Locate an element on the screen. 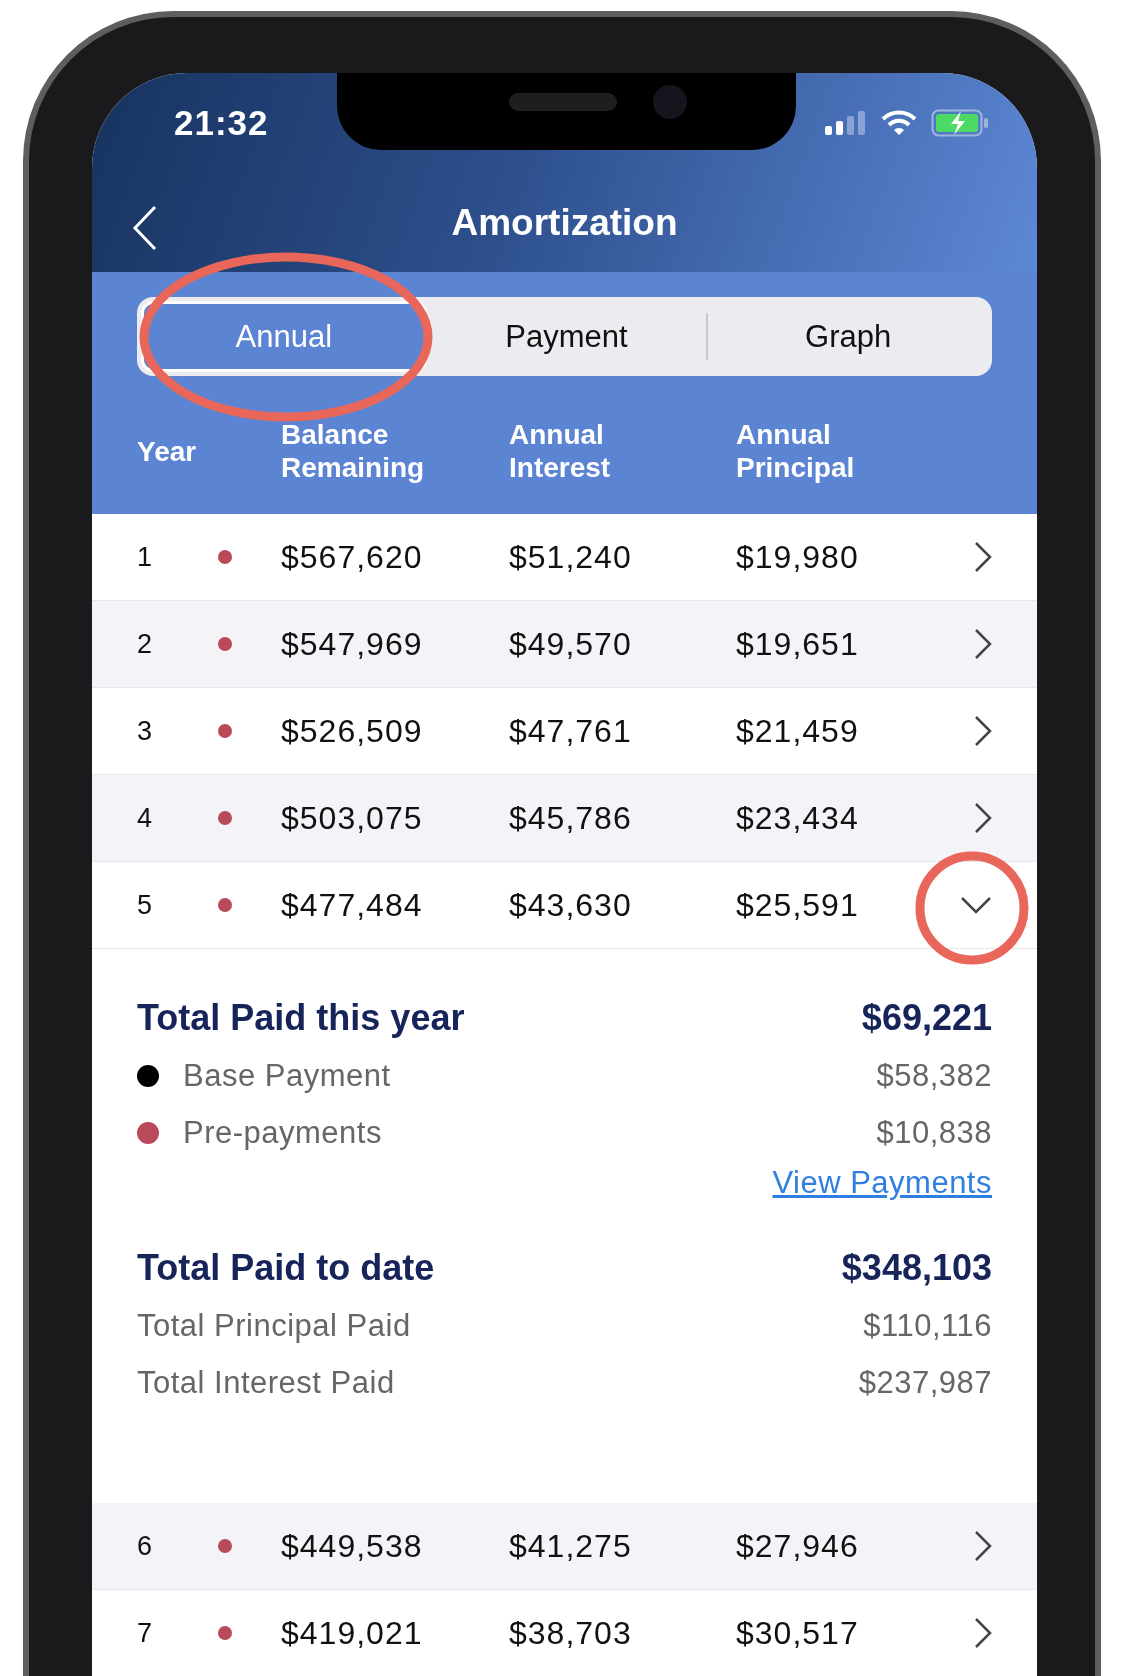 The height and width of the screenshot is (1676, 1136). principal-cell-text: $30,517 is located at coordinates (798, 1633).